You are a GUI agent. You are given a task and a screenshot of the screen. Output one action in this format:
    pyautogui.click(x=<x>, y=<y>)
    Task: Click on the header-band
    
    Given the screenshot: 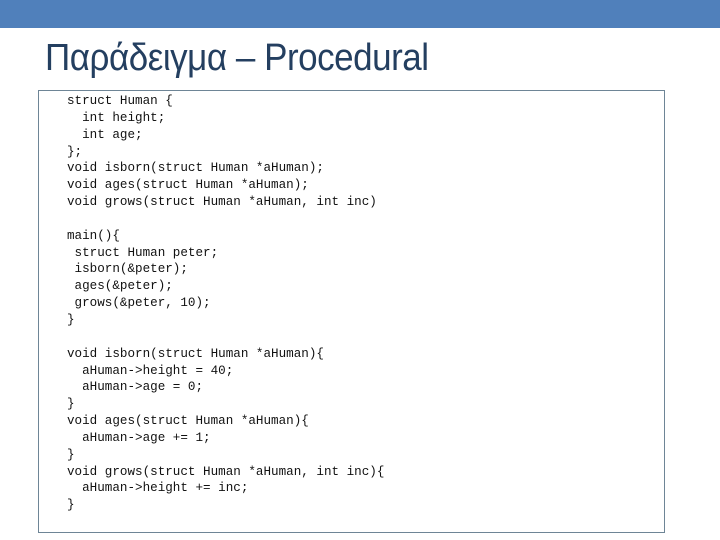 What is the action you would take?
    pyautogui.click(x=360, y=14)
    